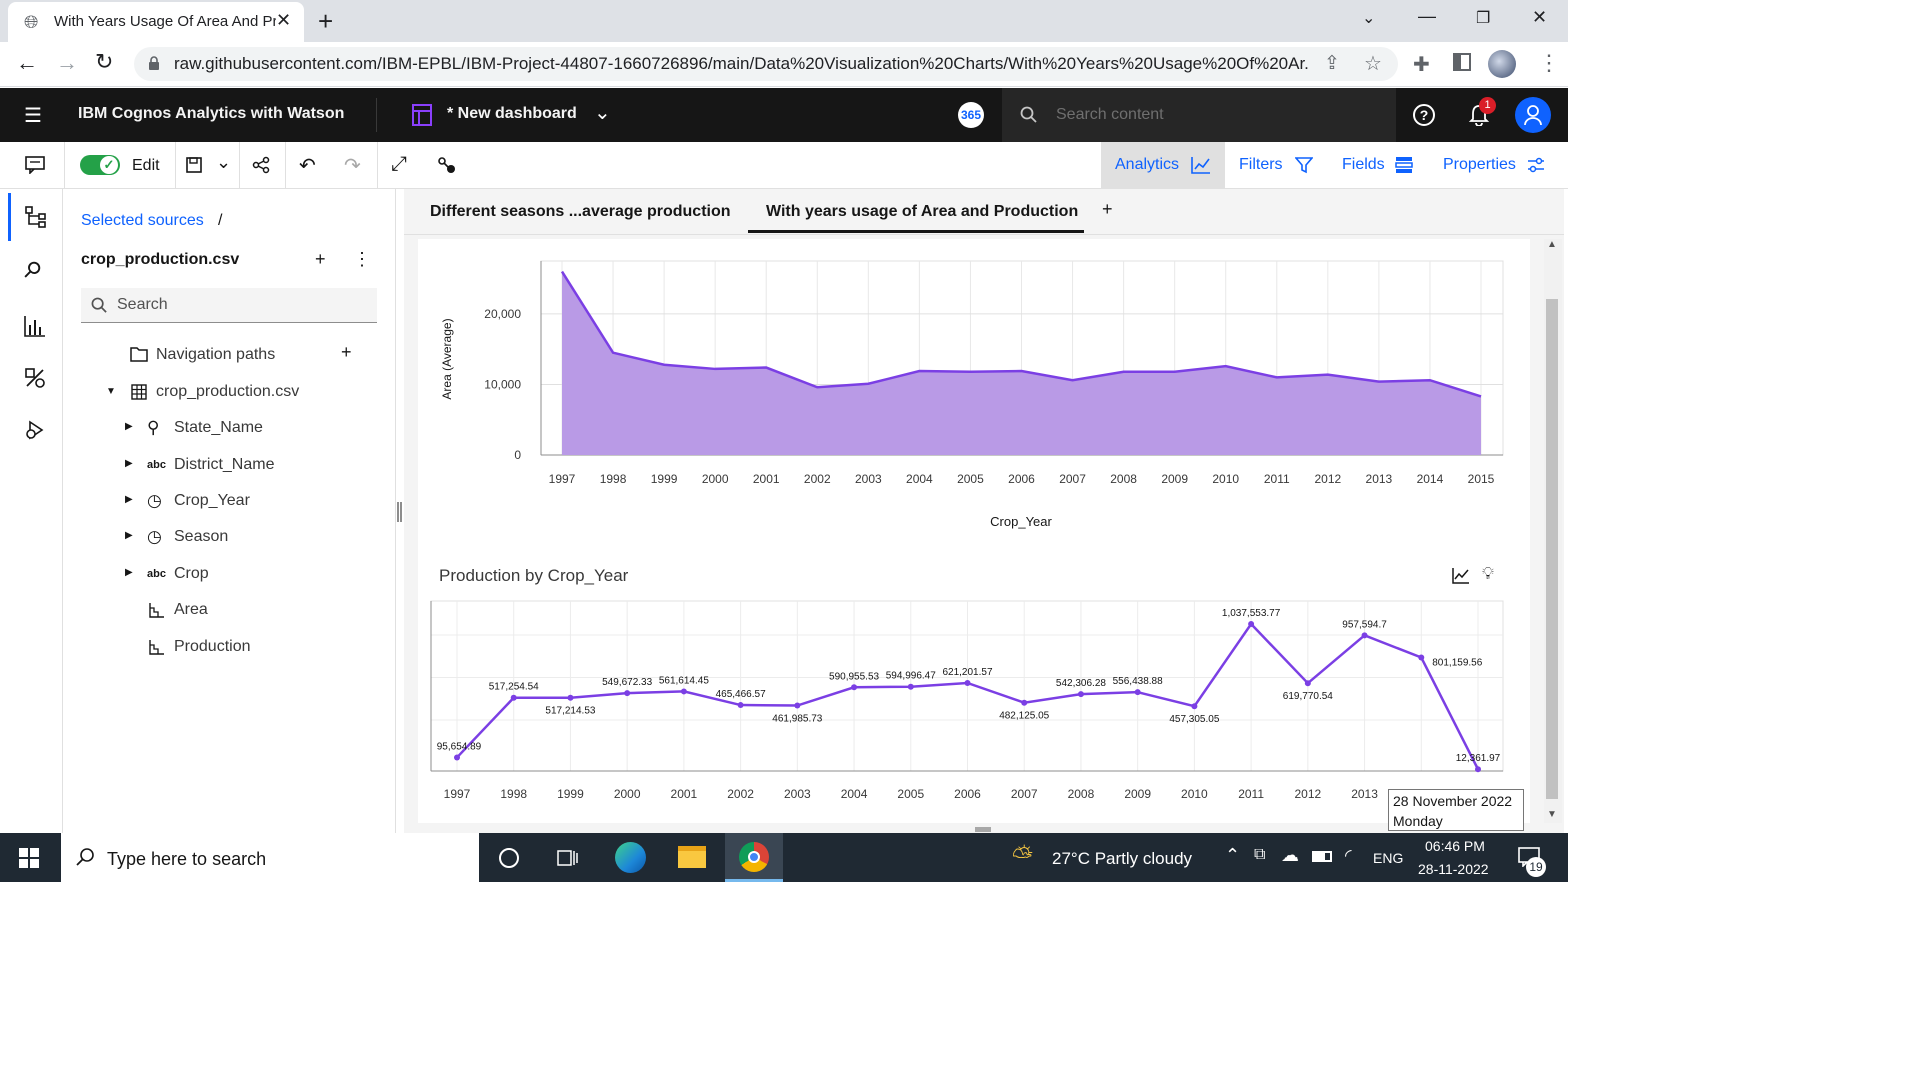  I want to click on taskbar-search-box: Type here to search, so click(270, 857).